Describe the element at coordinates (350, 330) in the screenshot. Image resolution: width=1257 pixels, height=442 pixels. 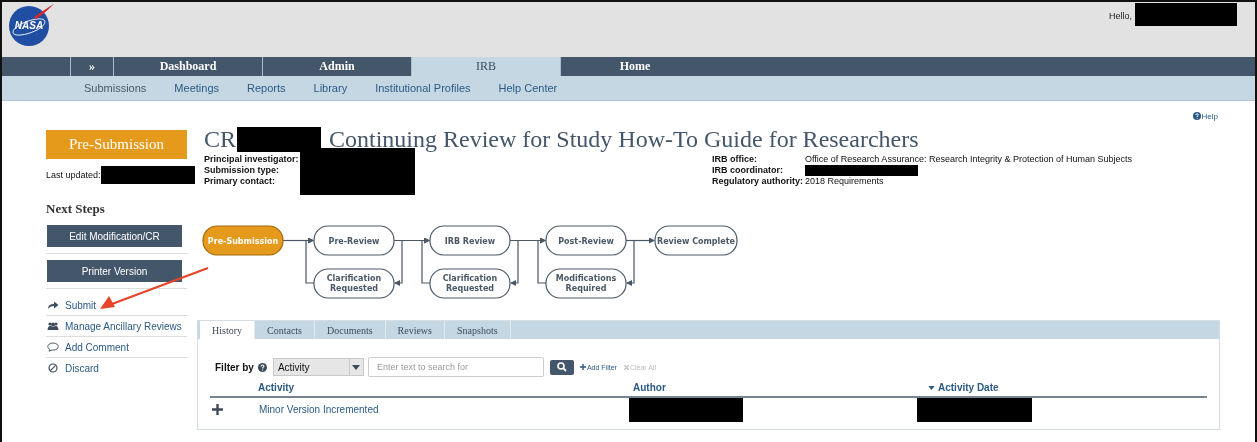
I see `tab: Documents` at that location.